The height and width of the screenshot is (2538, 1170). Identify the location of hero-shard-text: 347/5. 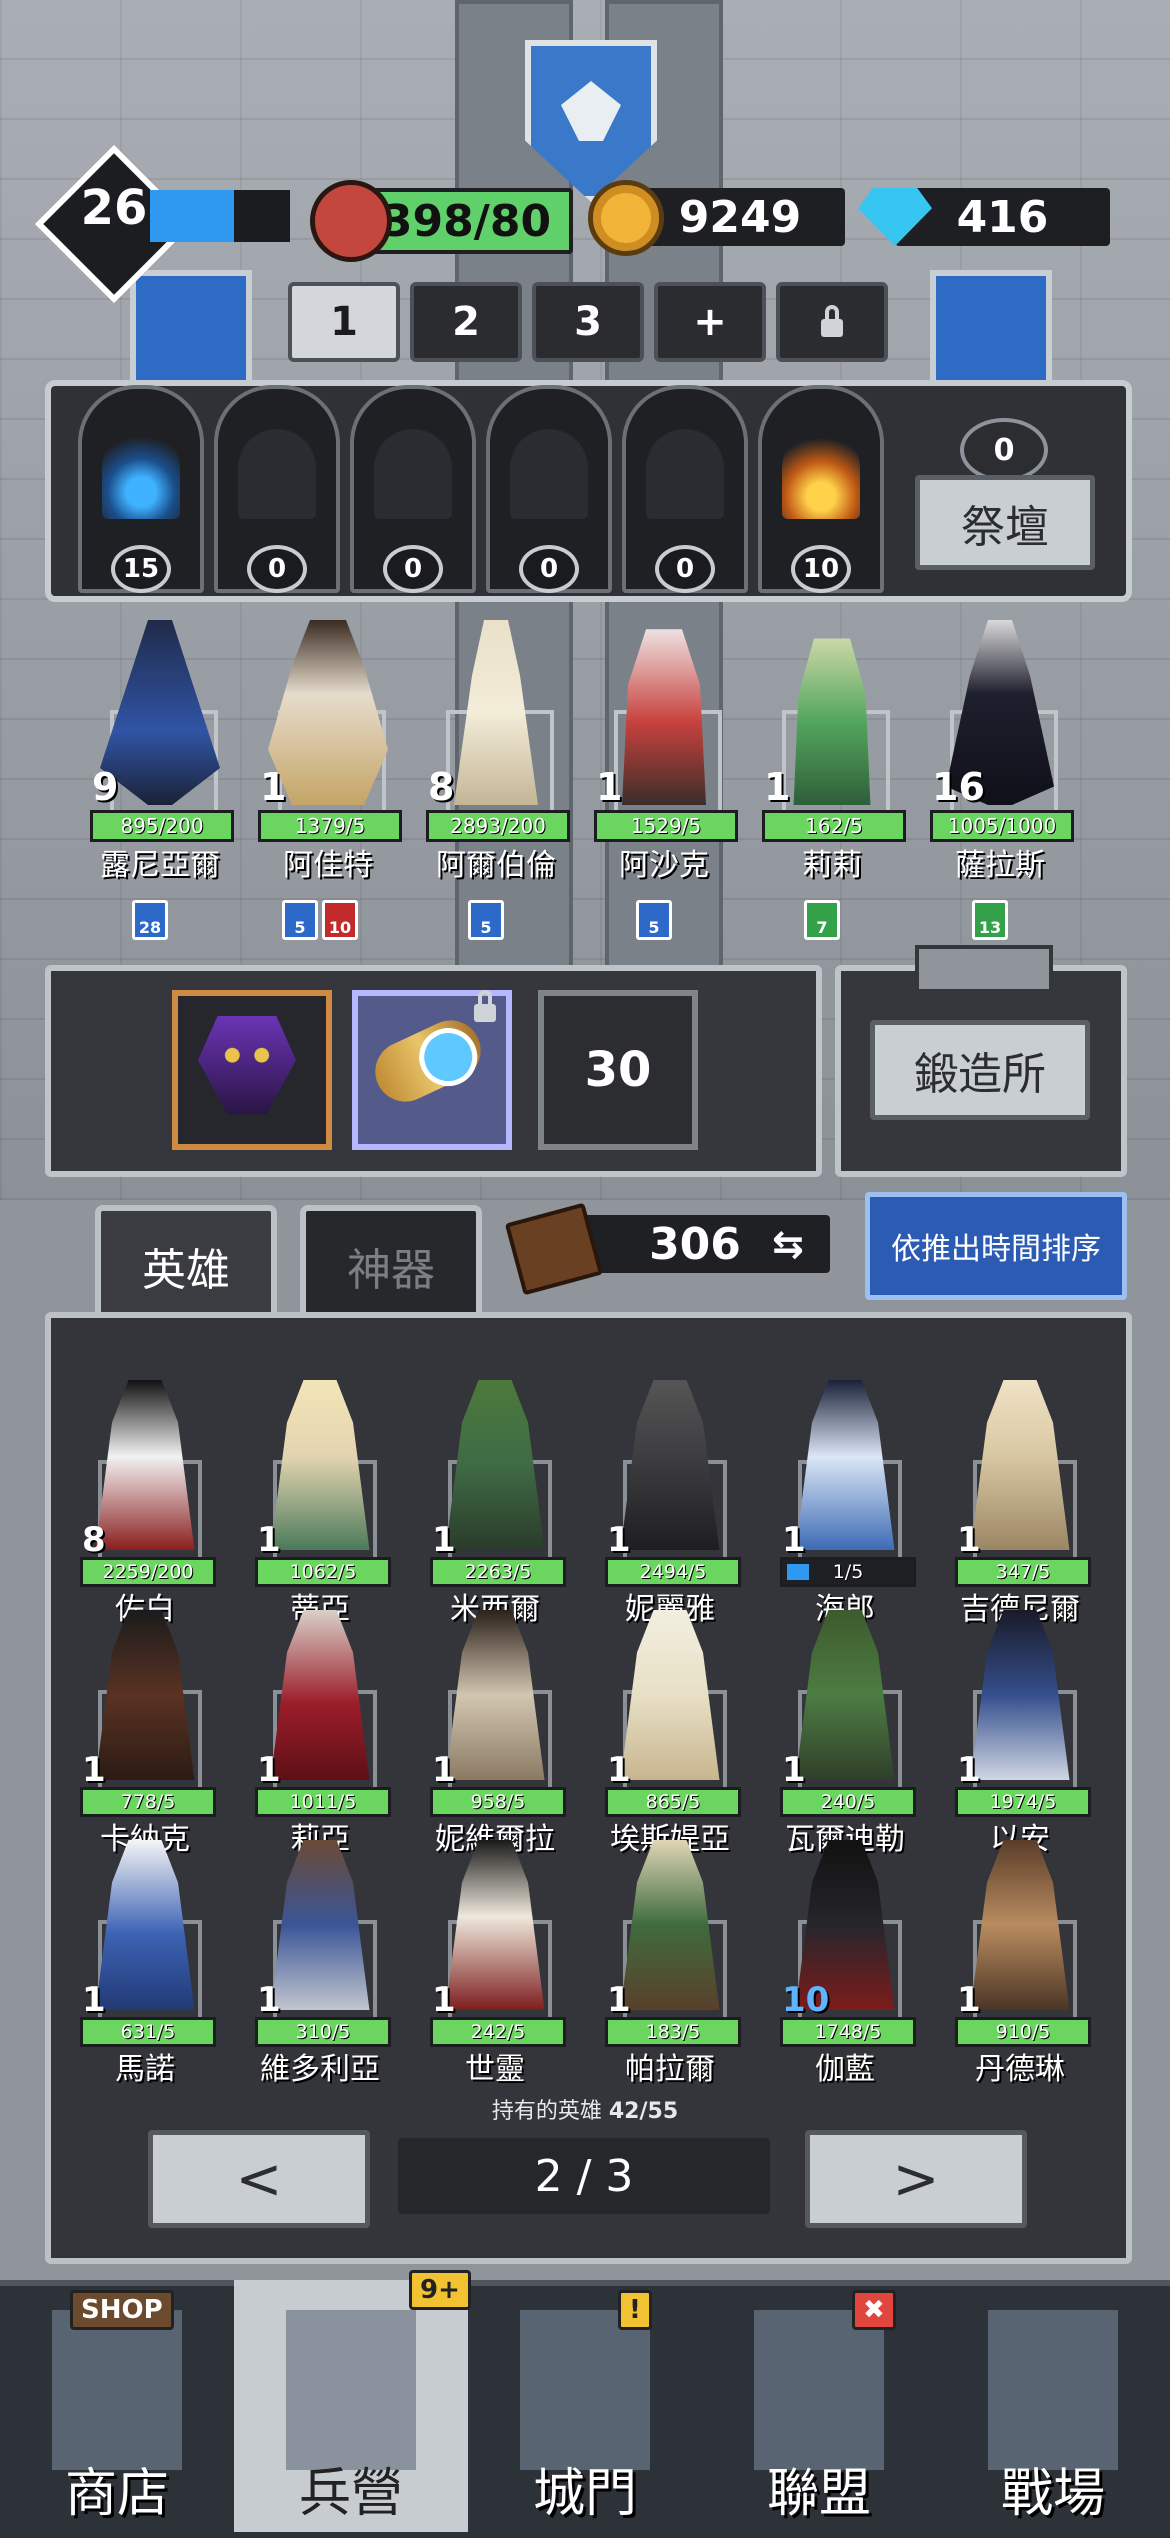
(1023, 1572).